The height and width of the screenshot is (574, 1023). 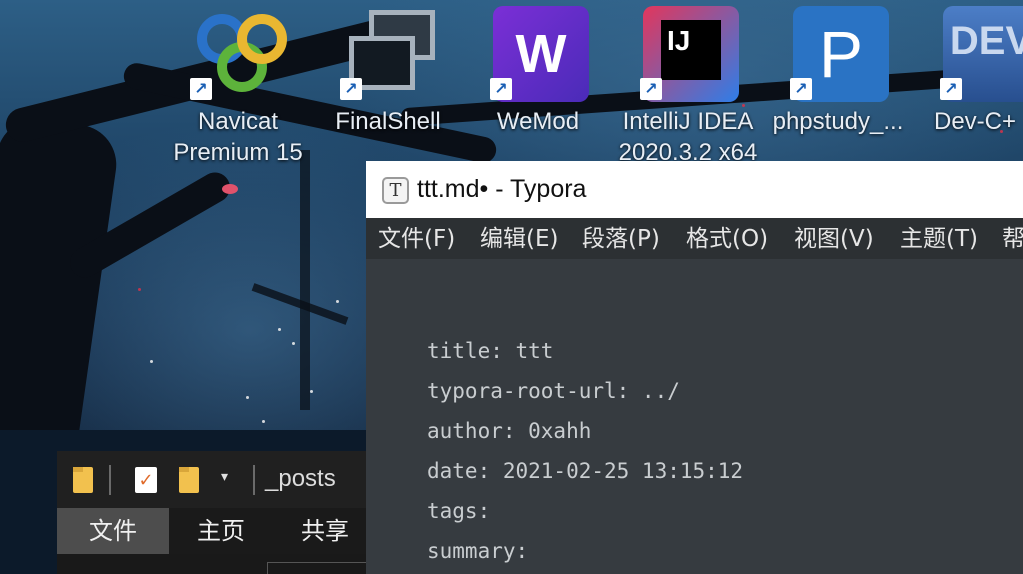 I want to click on menu-bar: 文件(F) 编辑(E) 段落(P) 格式(O) 视图(V) 主题(T) 帮, so click(x=694, y=238).